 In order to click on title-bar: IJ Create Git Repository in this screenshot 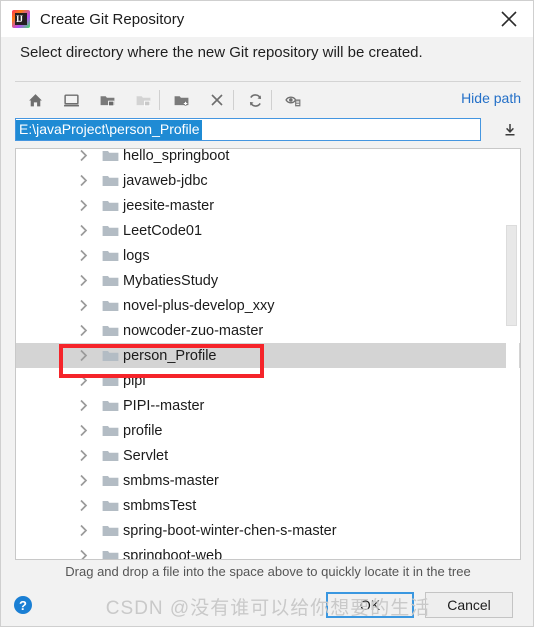, I will do `click(267, 19)`.